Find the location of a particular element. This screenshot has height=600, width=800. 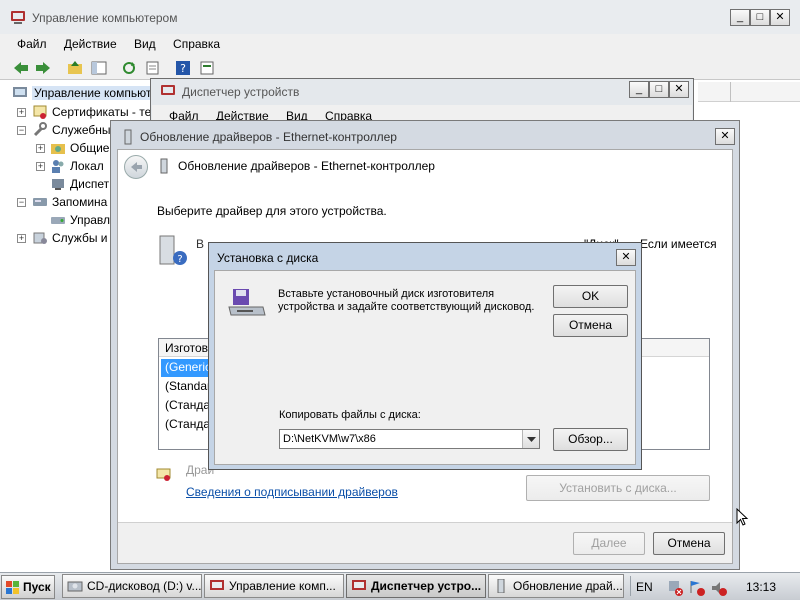

tree-item-system-tools: Служебны is located at coordinates (81, 130).